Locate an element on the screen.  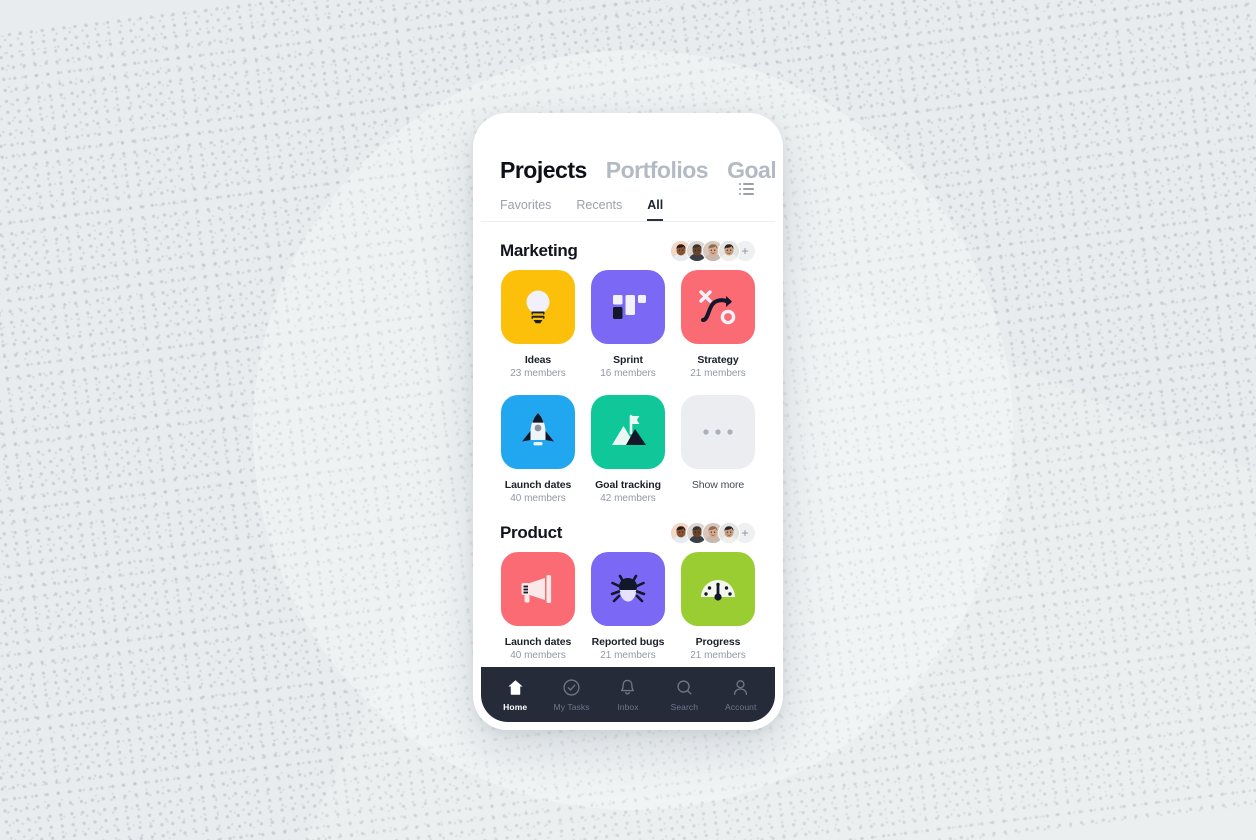
project-tile: Sprint 16 members is located at coordinates (628, 324).